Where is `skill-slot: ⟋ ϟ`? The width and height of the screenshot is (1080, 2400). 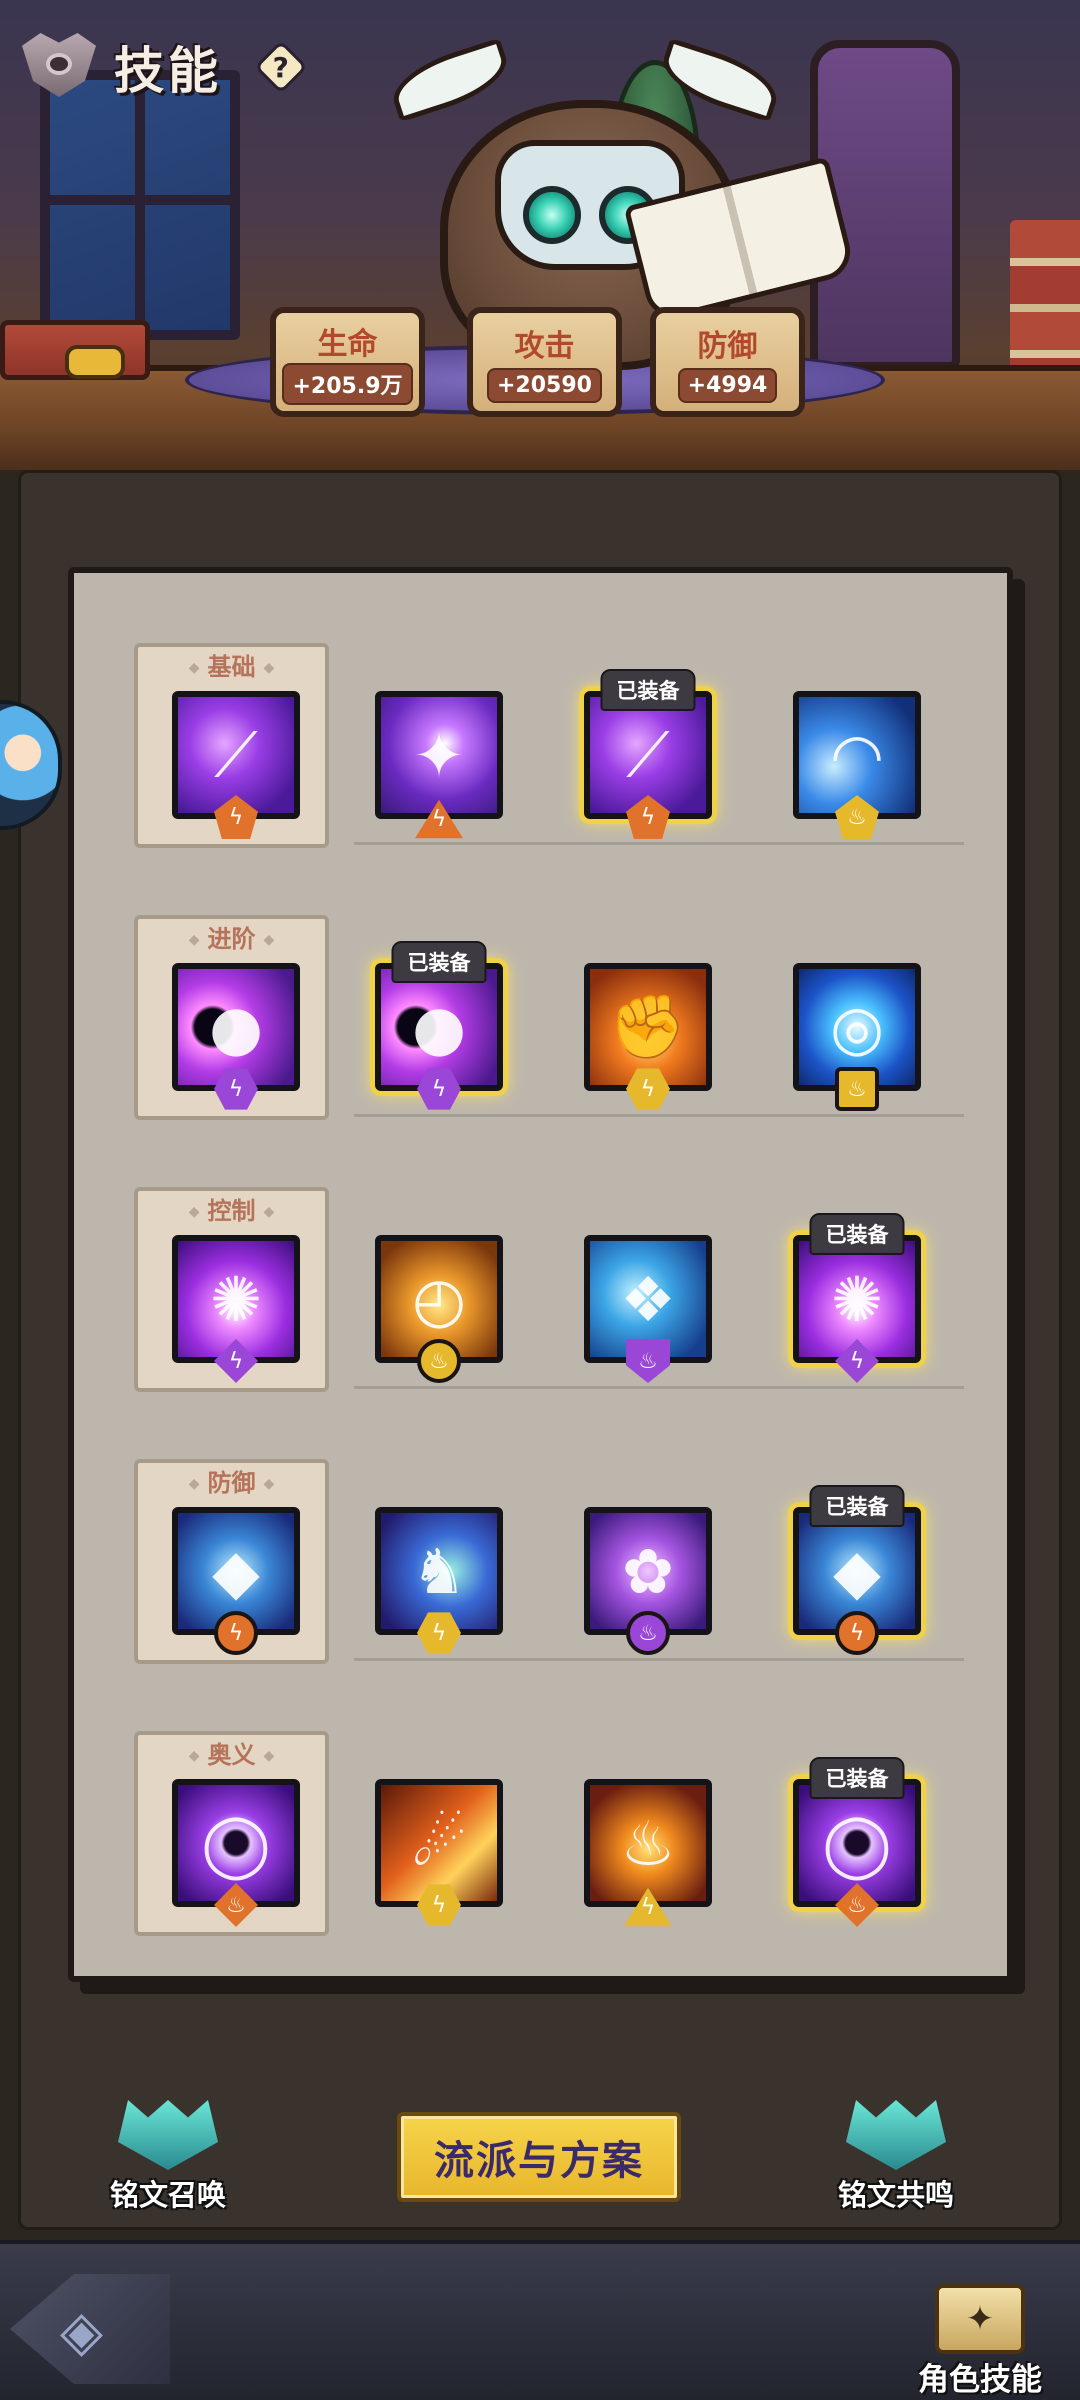
skill-slot: ⟋ ϟ is located at coordinates (236, 765).